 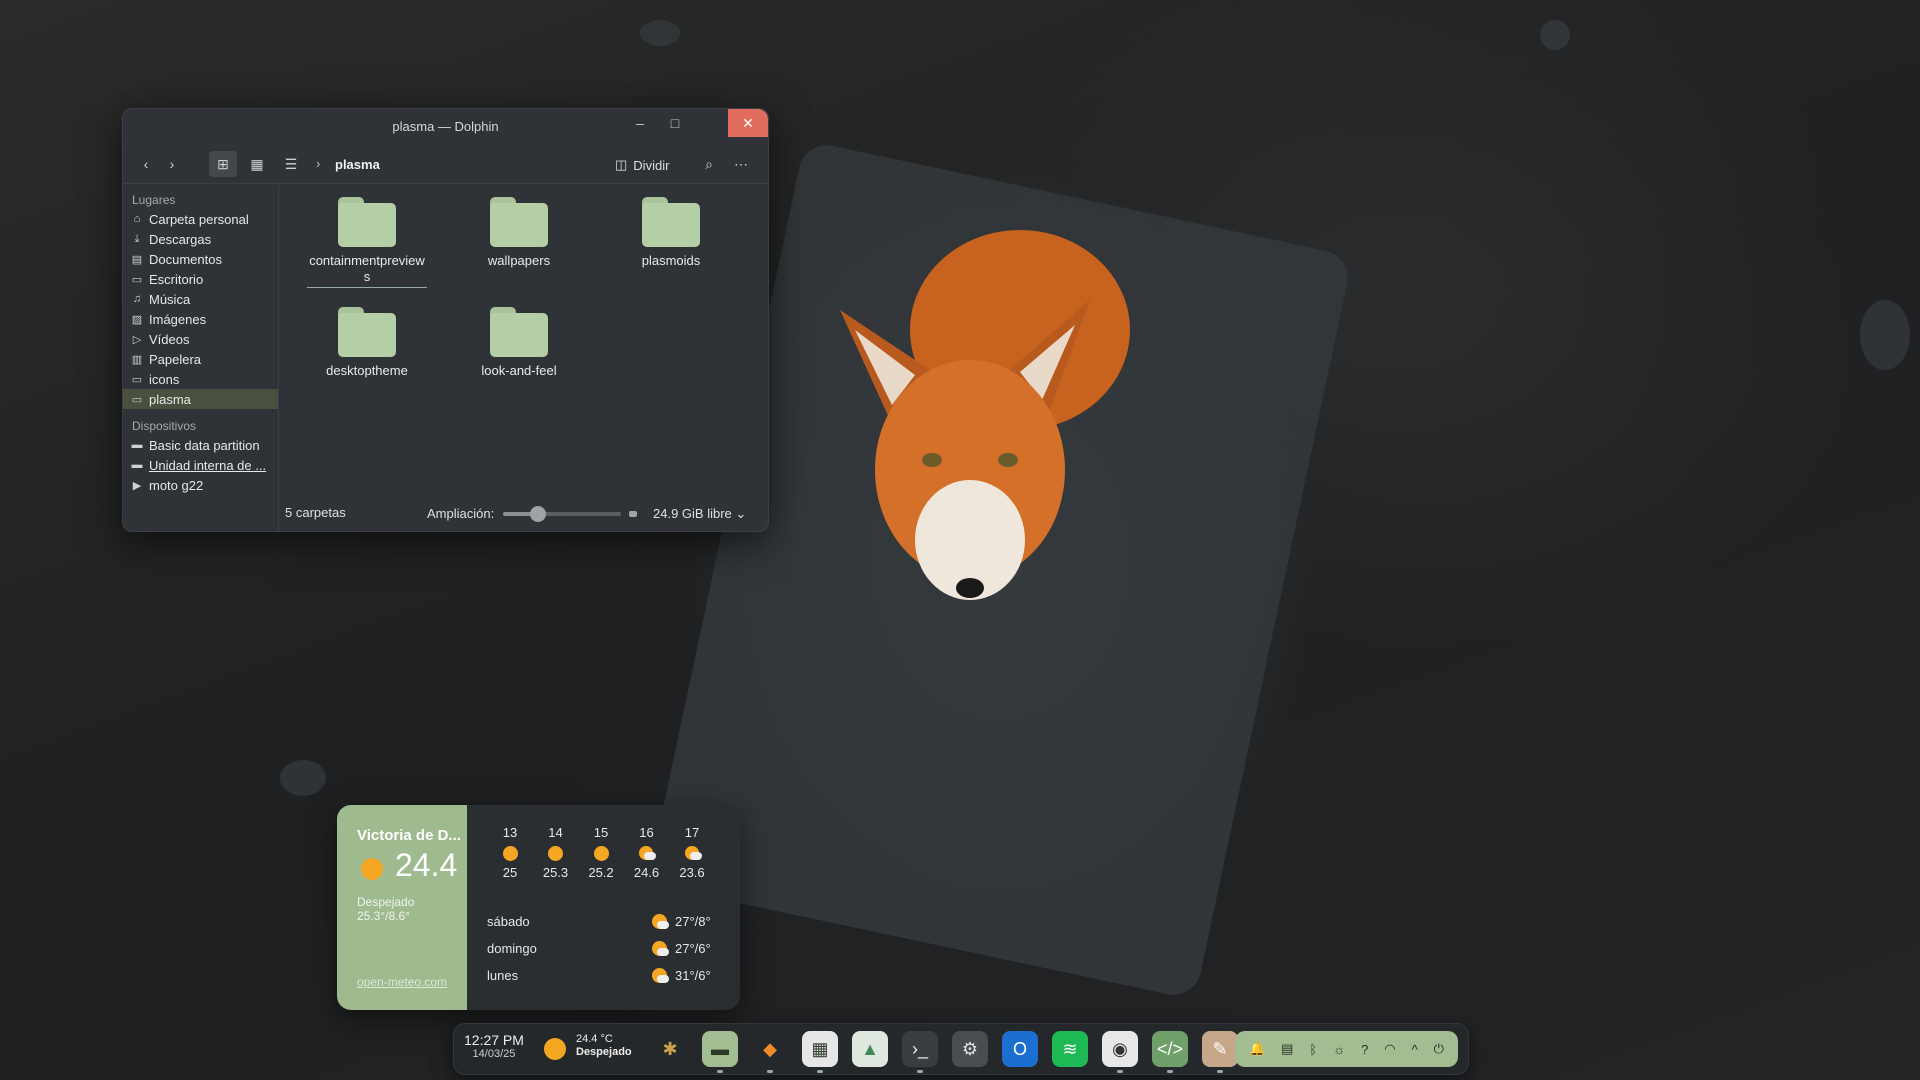 I want to click on devices-header: Dispositivos, so click(x=164, y=426).